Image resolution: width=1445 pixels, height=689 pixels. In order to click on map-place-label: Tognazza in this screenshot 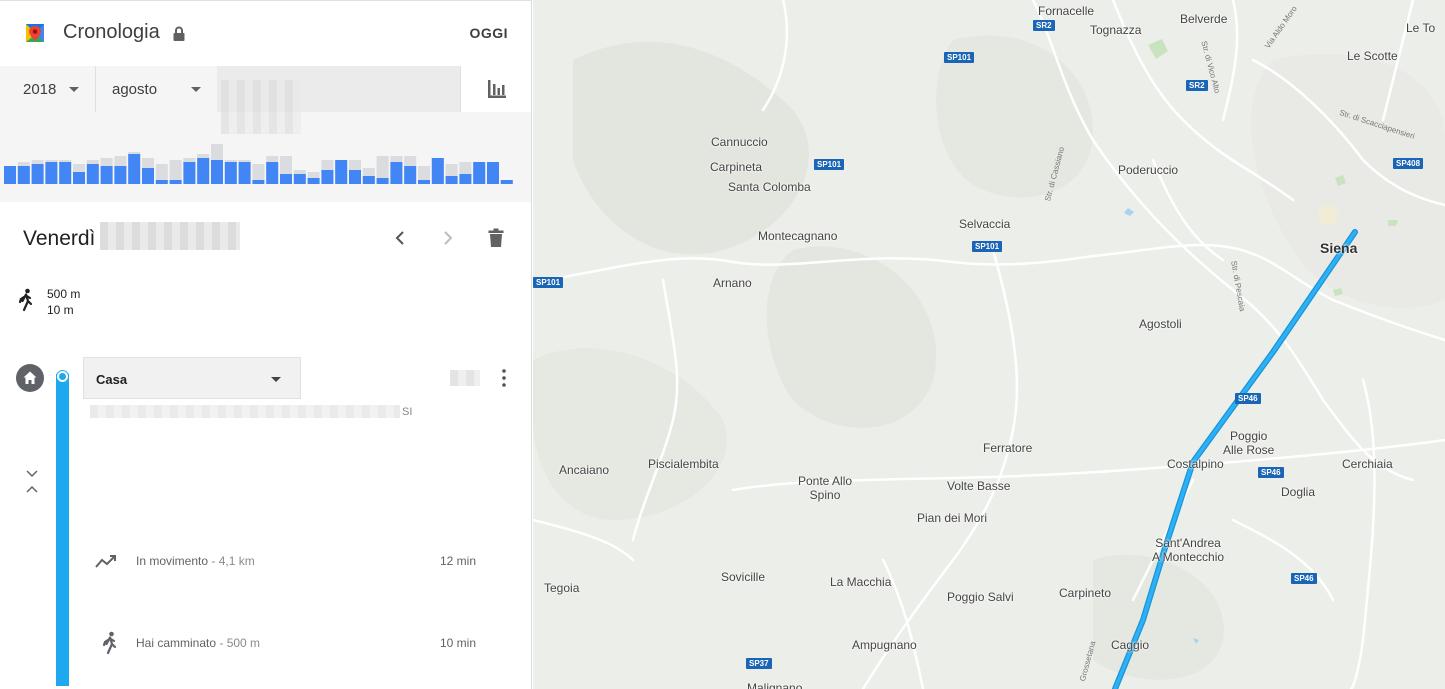, I will do `click(1116, 30)`.